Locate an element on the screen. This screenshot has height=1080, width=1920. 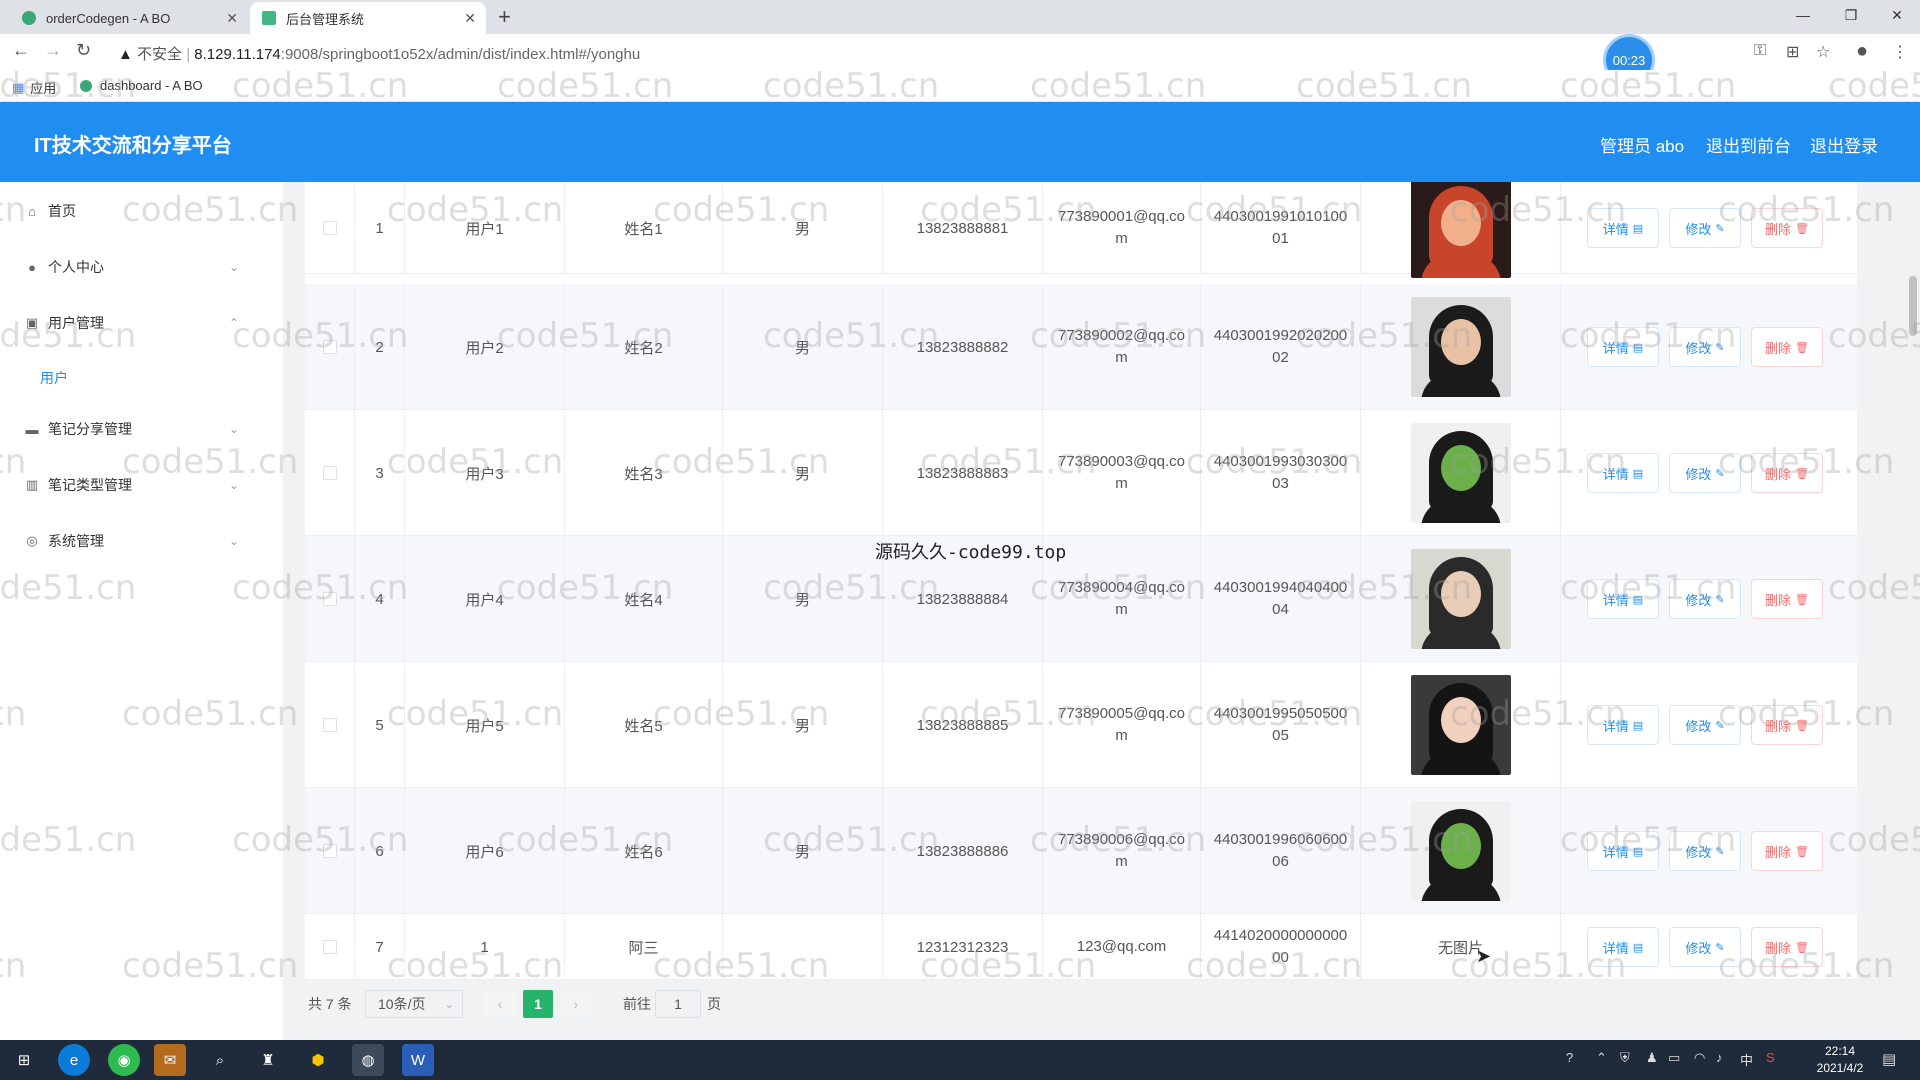
minimize-icon: — is located at coordinates (1803, 15).